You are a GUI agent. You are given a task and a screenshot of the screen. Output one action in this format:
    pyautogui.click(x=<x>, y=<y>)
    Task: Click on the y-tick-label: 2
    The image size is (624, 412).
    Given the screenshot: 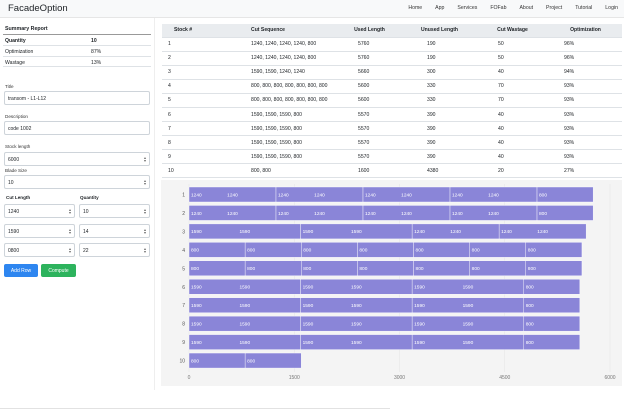 What is the action you would take?
    pyautogui.click(x=183, y=214)
    